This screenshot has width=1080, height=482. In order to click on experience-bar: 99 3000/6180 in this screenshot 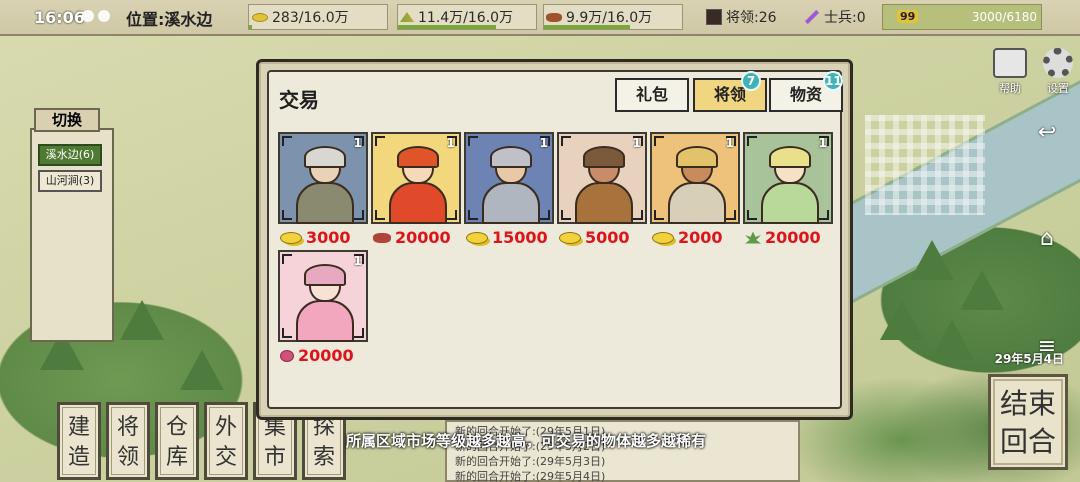, I will do `click(962, 17)`.